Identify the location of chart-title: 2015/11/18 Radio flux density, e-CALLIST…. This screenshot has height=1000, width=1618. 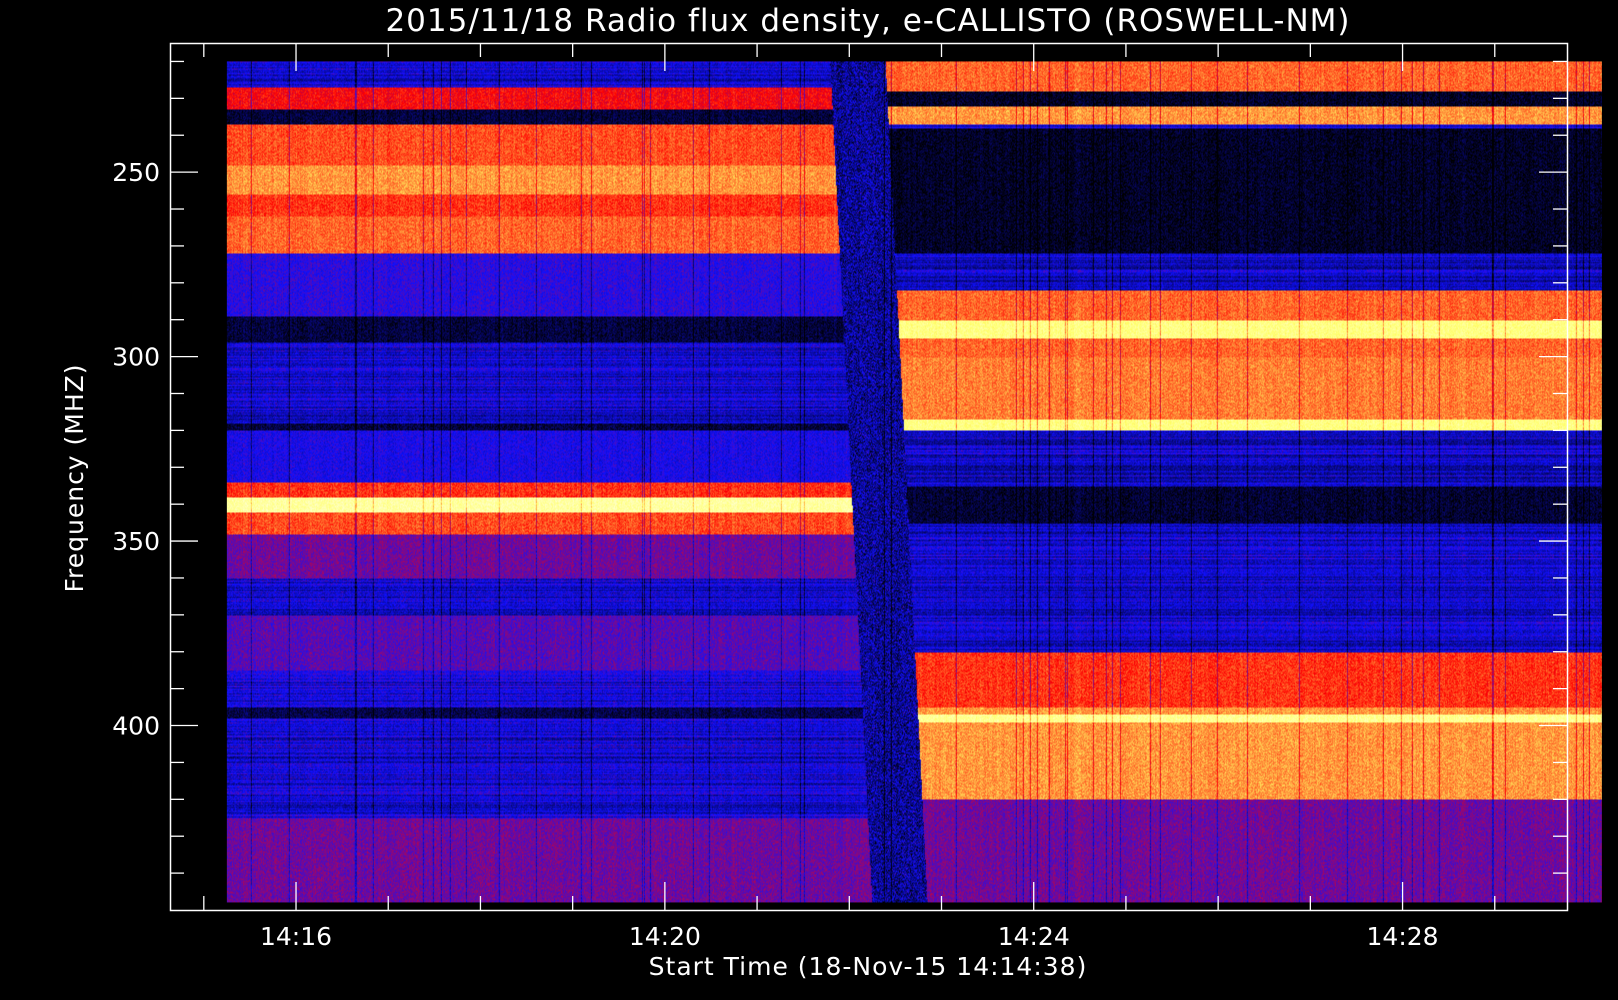
(867, 21).